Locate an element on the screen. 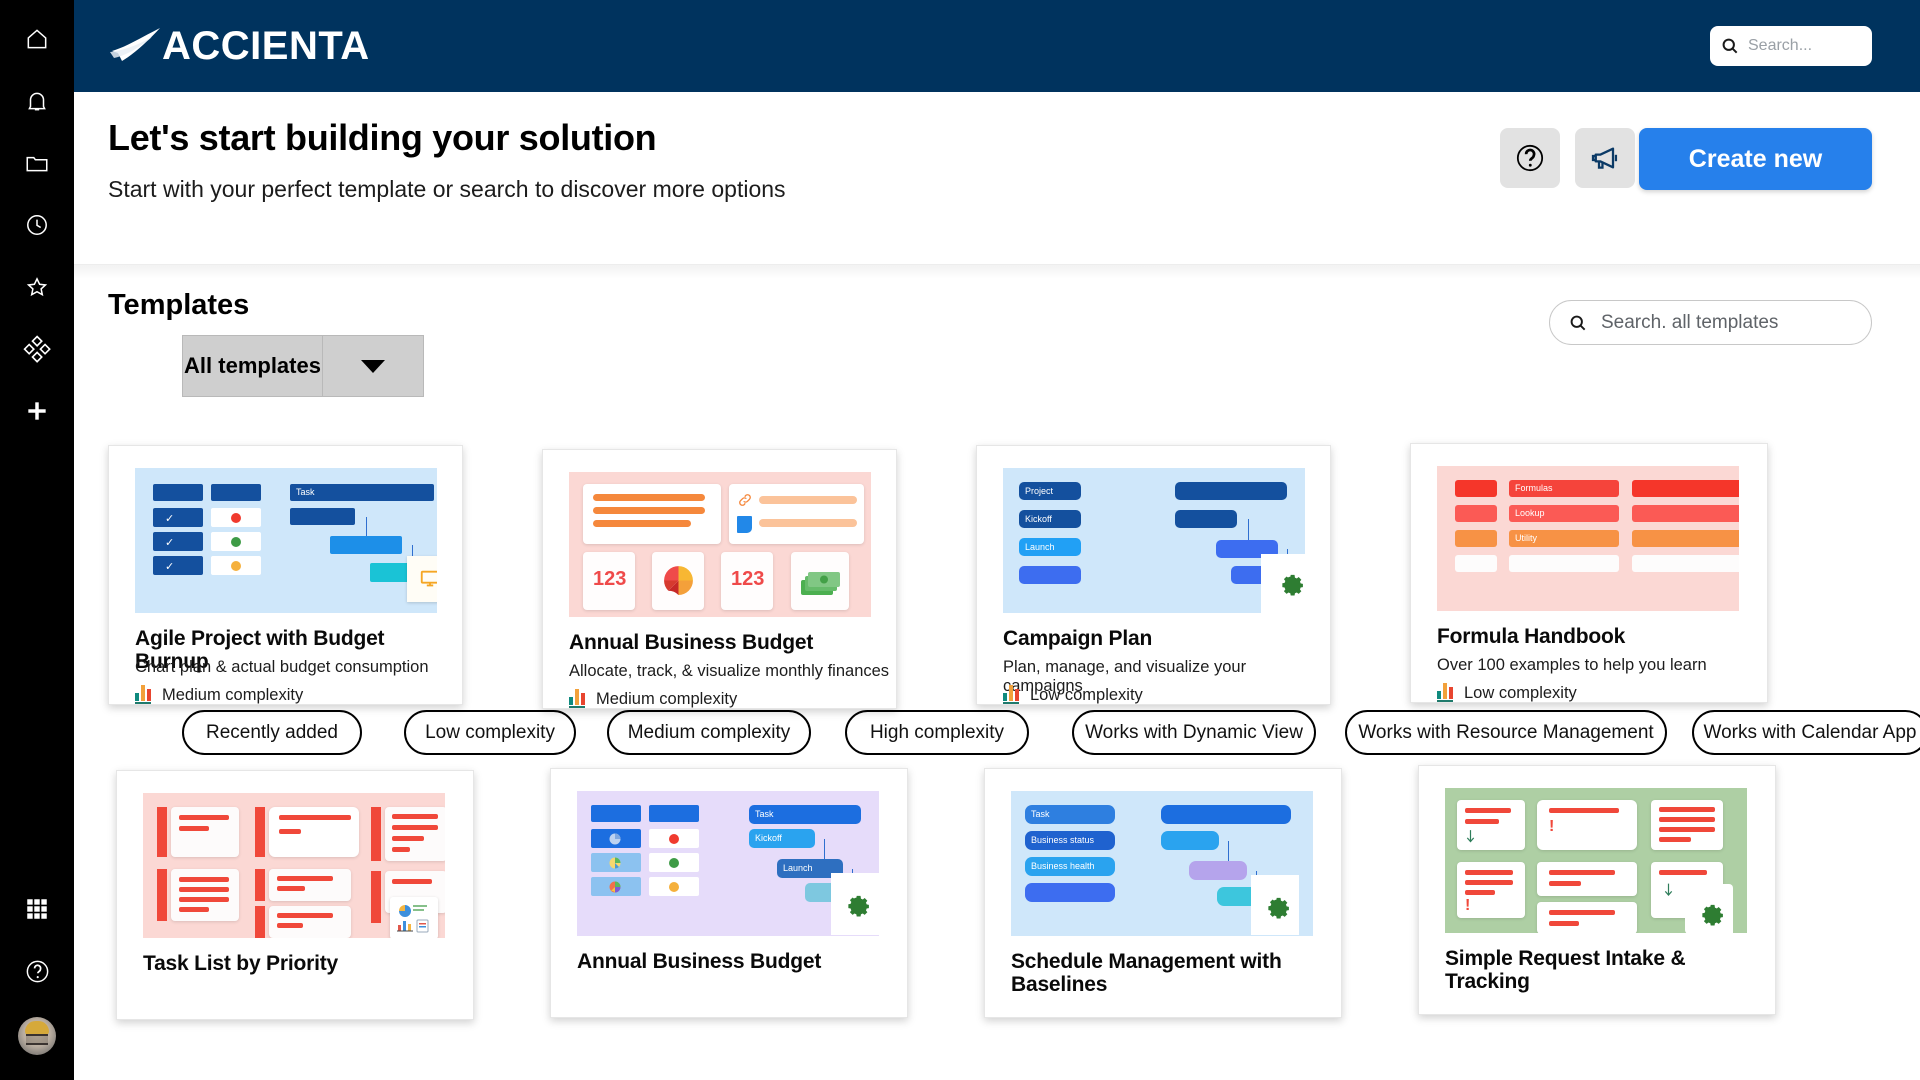 The image size is (1920, 1080). template-card-title: Task List by Priority is located at coordinates (240, 963).